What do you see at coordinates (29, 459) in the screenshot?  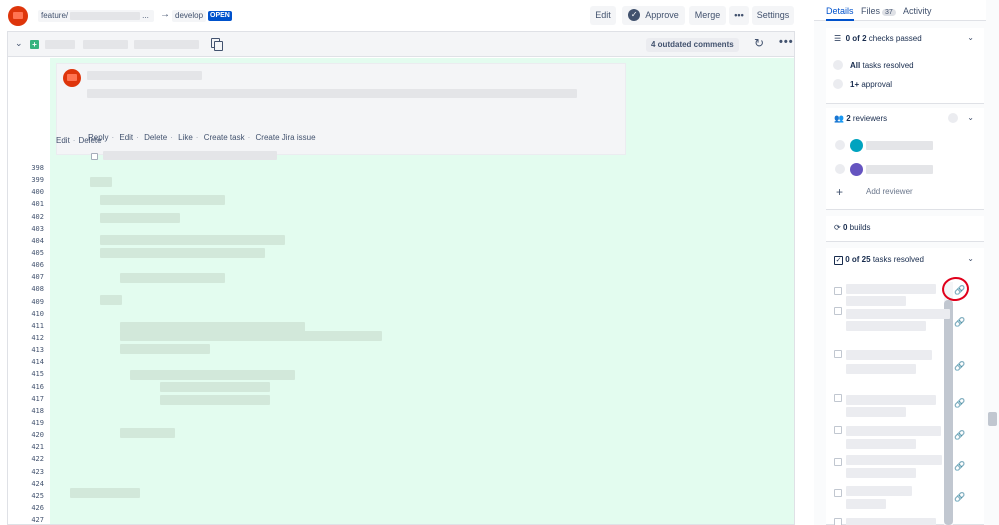 I see `line-number: 422` at bounding box center [29, 459].